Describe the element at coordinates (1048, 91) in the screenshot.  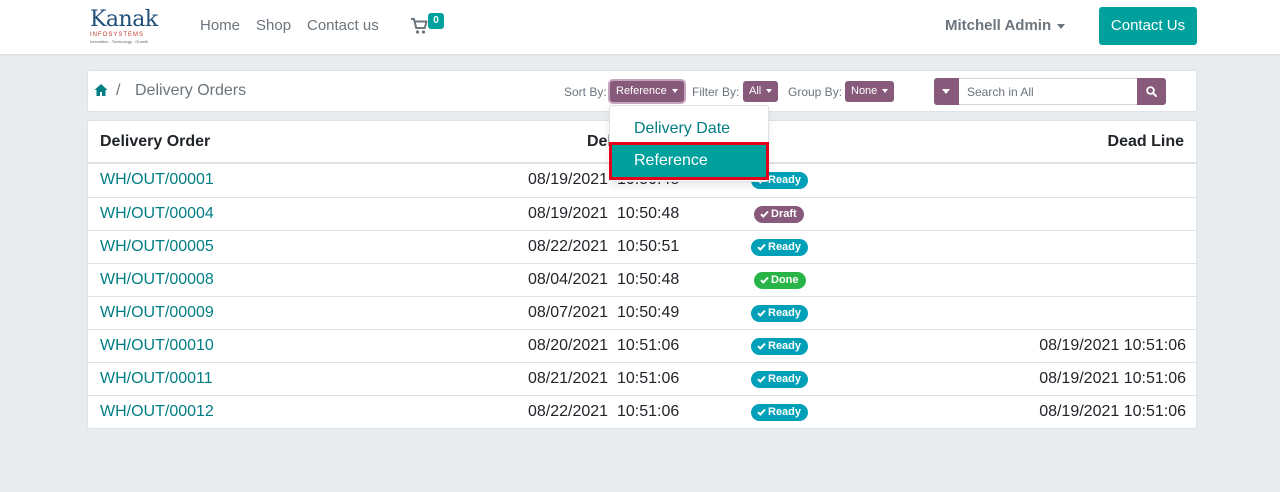
I see `search-input` at that location.